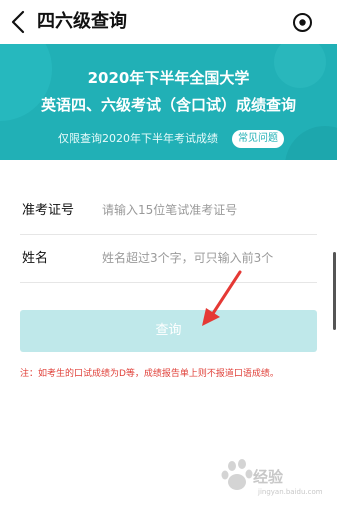 The height and width of the screenshot is (511, 337). I want to click on name-row: 姓名, so click(168, 259).